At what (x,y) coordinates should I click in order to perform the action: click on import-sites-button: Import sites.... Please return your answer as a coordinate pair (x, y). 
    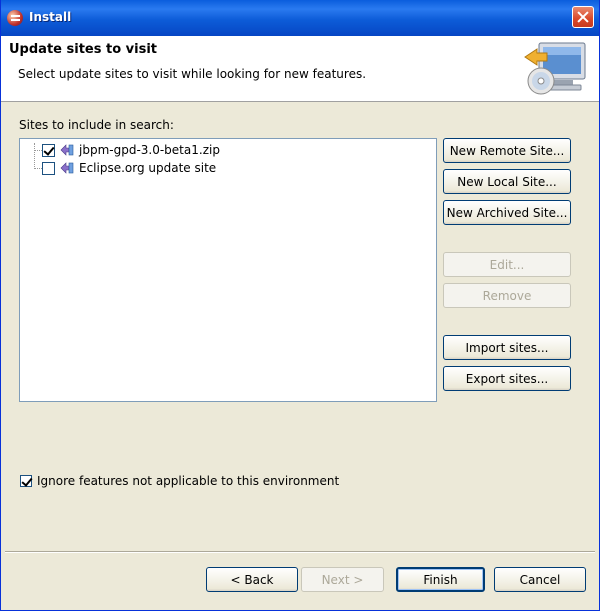
    Looking at the image, I should click on (507, 347).